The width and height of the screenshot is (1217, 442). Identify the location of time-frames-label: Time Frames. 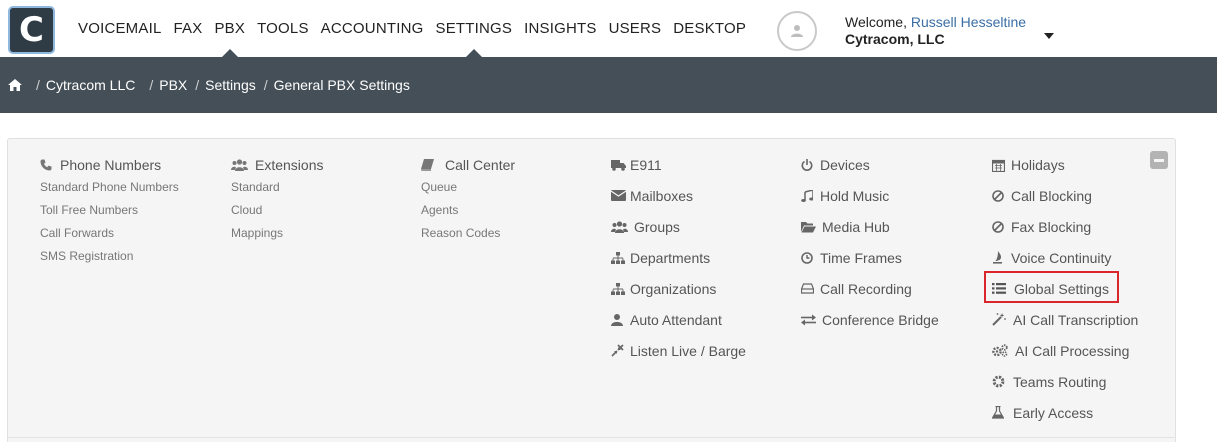
(861, 257).